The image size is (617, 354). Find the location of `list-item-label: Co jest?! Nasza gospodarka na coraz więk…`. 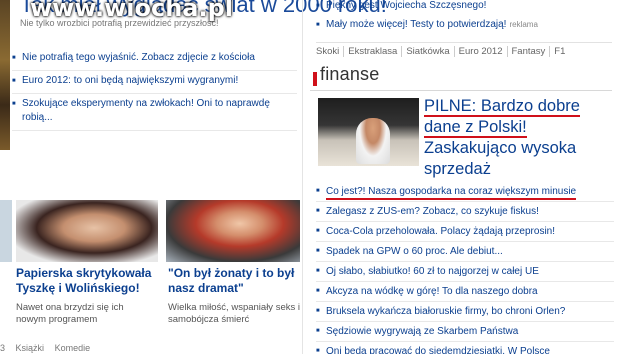

list-item-label: Co jest?! Nasza gospodarka na coraz więk… is located at coordinates (451, 193).